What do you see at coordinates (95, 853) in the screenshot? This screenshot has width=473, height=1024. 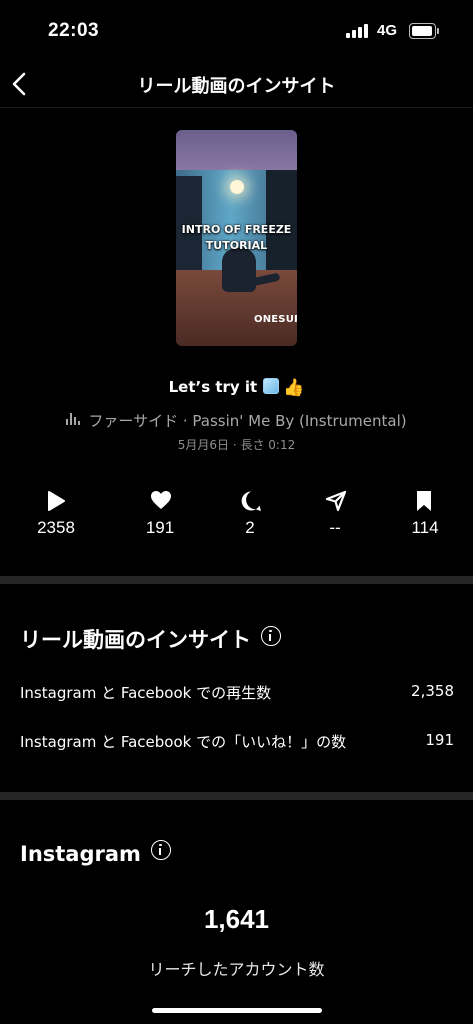 I see `instagram-section-title: Instagram` at bounding box center [95, 853].